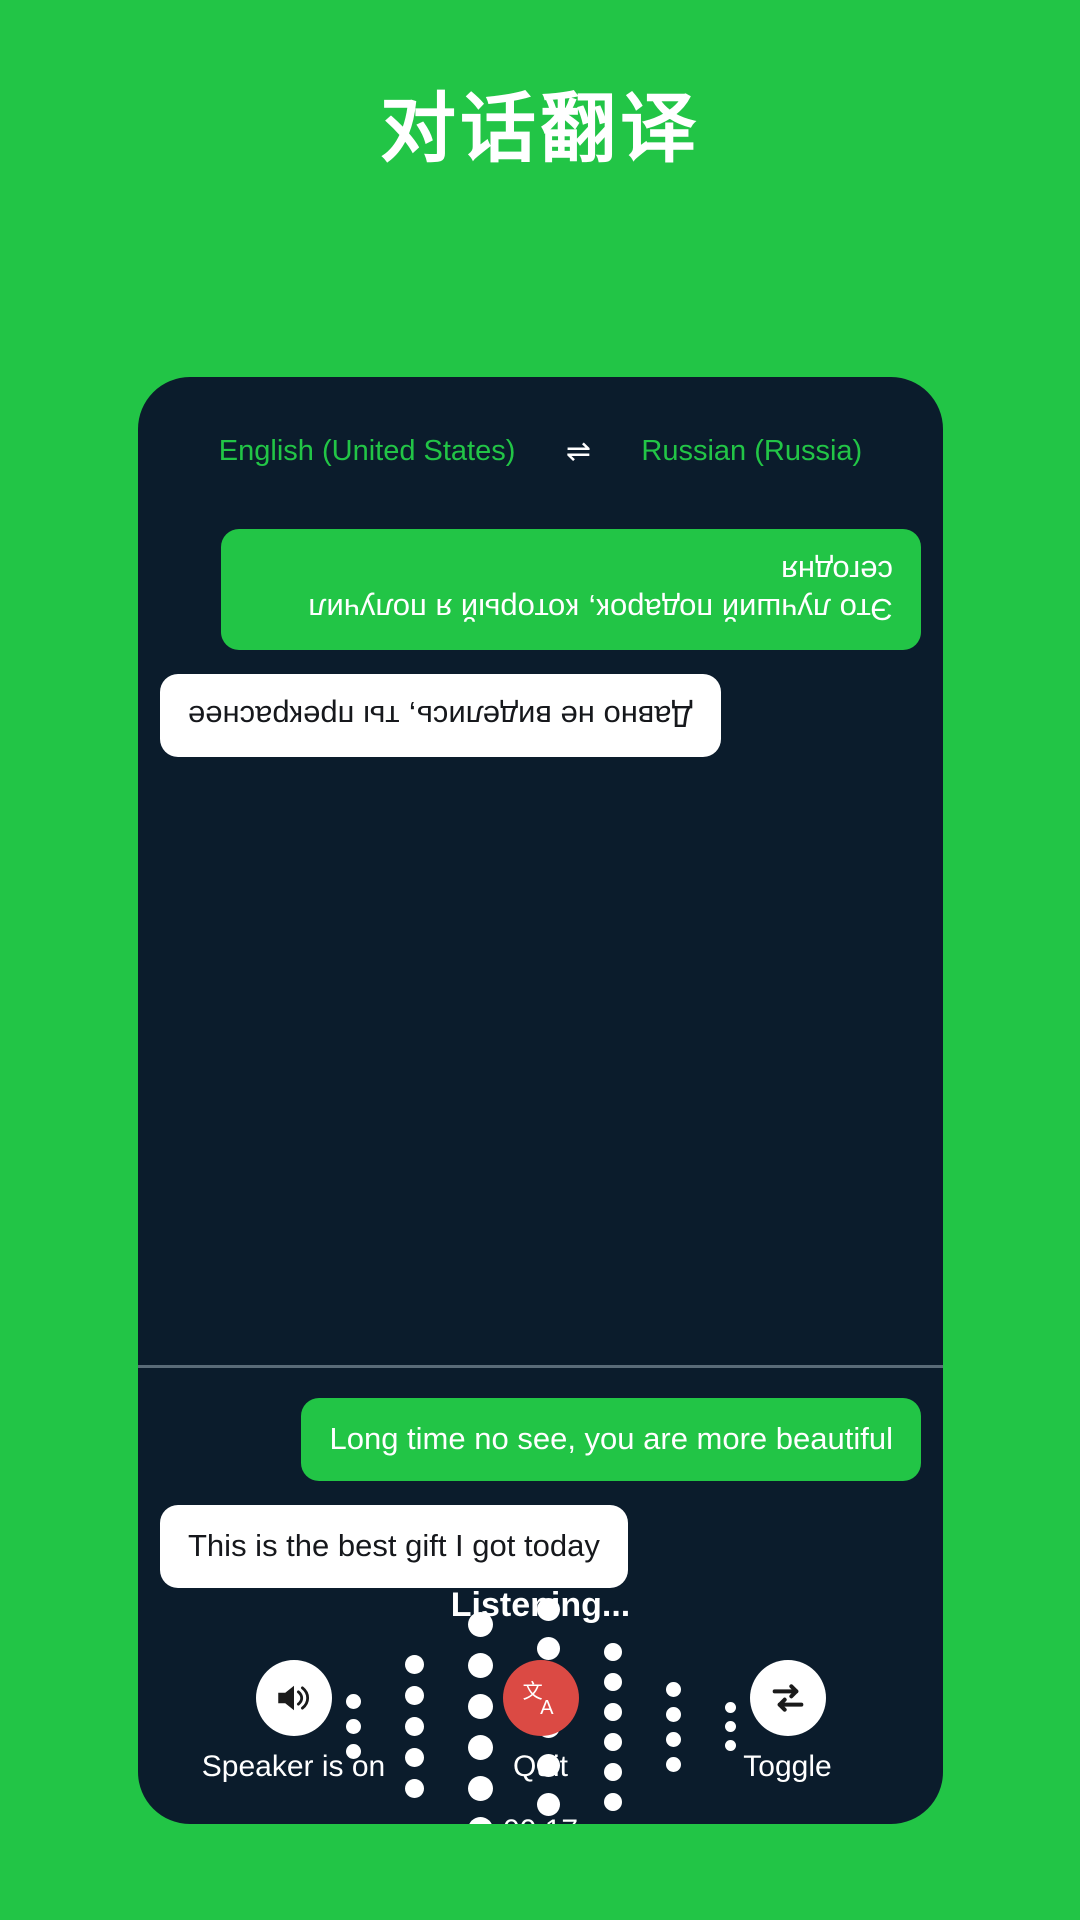 The height and width of the screenshot is (1920, 1080). Describe the element at coordinates (540, 129) in the screenshot. I see `page-title: 对话翻译` at that location.